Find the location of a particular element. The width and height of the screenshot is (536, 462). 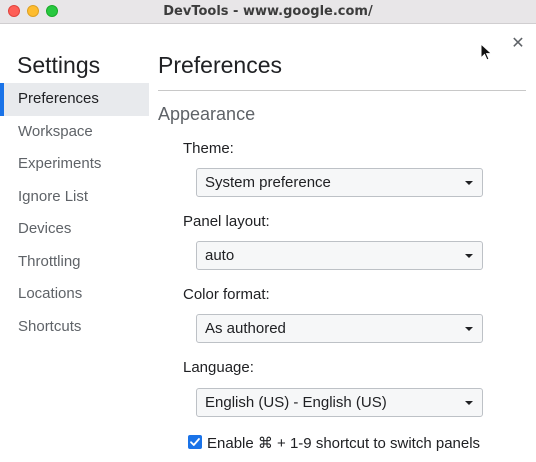

language-label: Language: is located at coordinates (218, 367).